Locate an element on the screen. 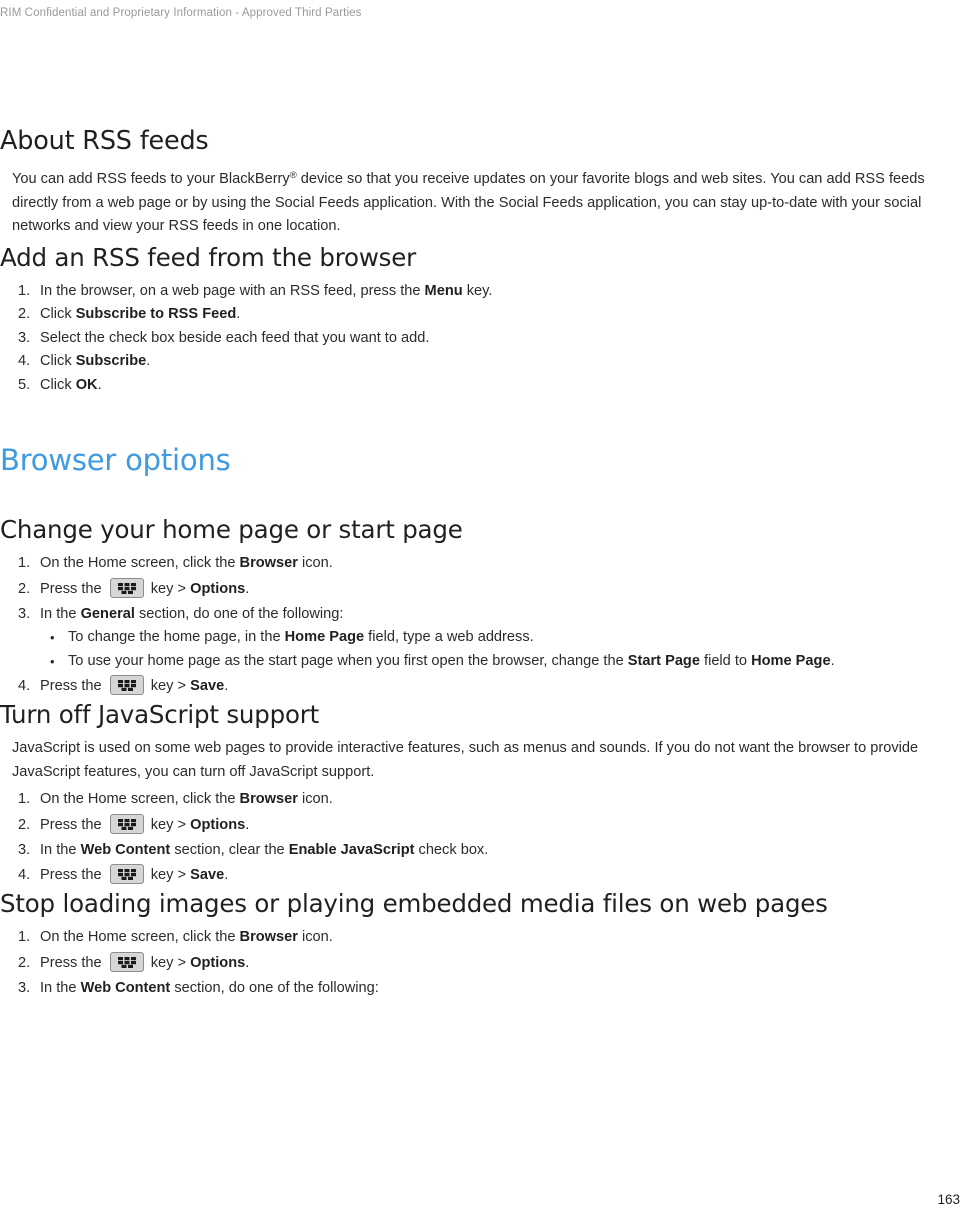 This screenshot has width=974, height=1227. step-item: Click OK. is located at coordinates (487, 386).